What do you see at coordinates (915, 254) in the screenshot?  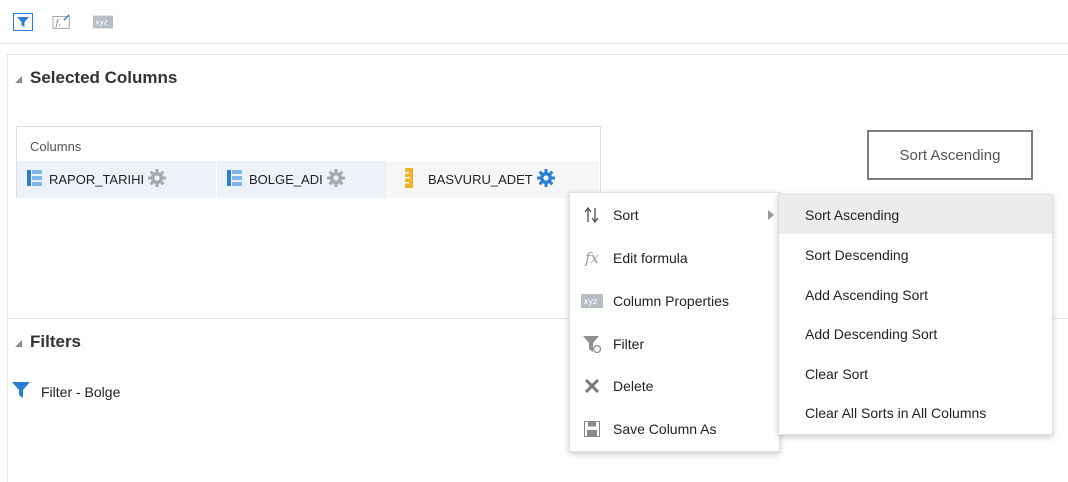 I see `submenu-item-sort-descending: Sort Descending` at bounding box center [915, 254].